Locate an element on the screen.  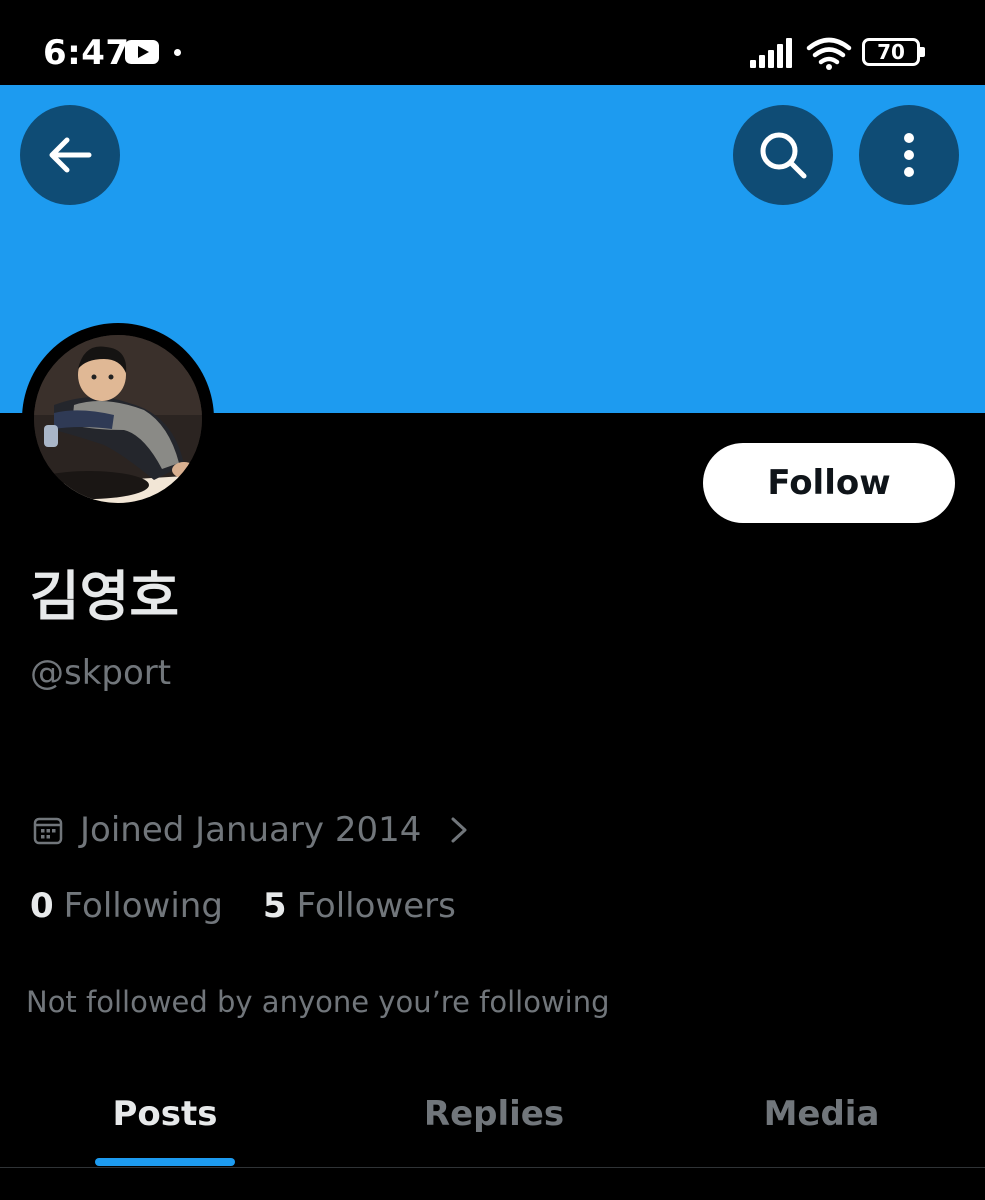
calendar-icon is located at coordinates (48, 831).